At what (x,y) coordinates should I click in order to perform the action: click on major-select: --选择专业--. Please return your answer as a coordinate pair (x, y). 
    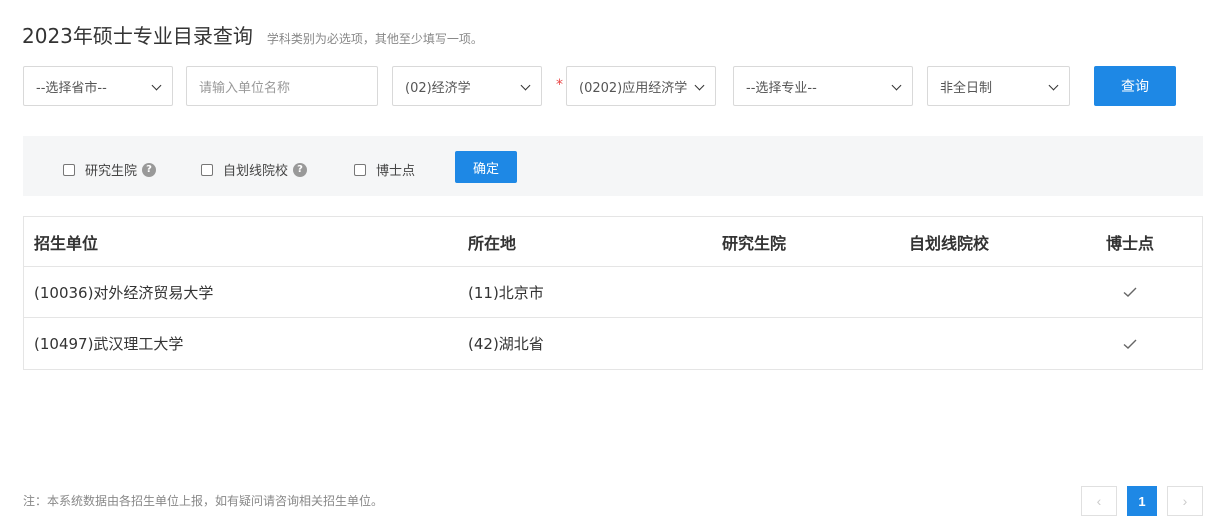
    Looking at the image, I should click on (823, 86).